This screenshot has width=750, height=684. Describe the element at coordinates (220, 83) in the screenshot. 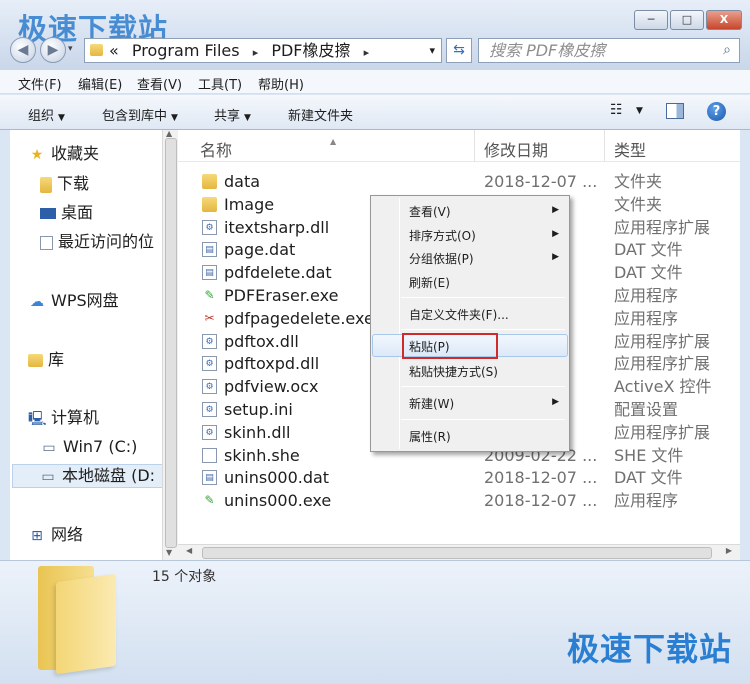

I see `menu-tools: 工具(T)` at that location.